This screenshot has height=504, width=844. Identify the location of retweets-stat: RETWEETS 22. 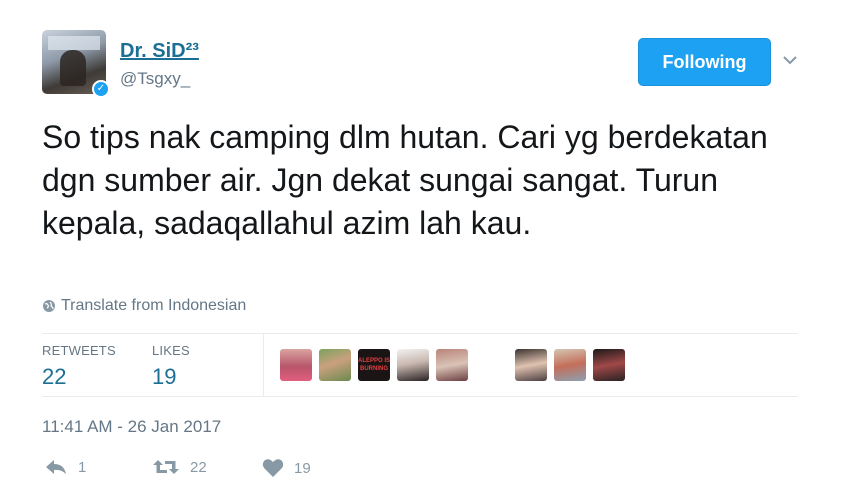
(79, 366).